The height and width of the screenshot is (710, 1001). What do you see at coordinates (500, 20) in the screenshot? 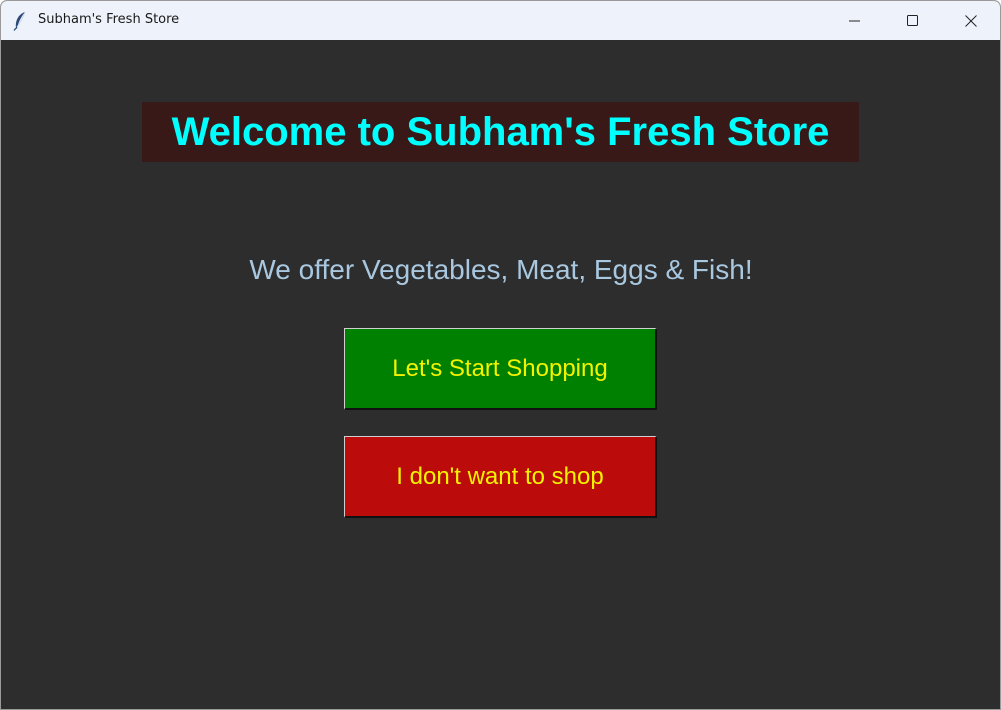
I see `title-bar: Subham's Fresh Store` at bounding box center [500, 20].